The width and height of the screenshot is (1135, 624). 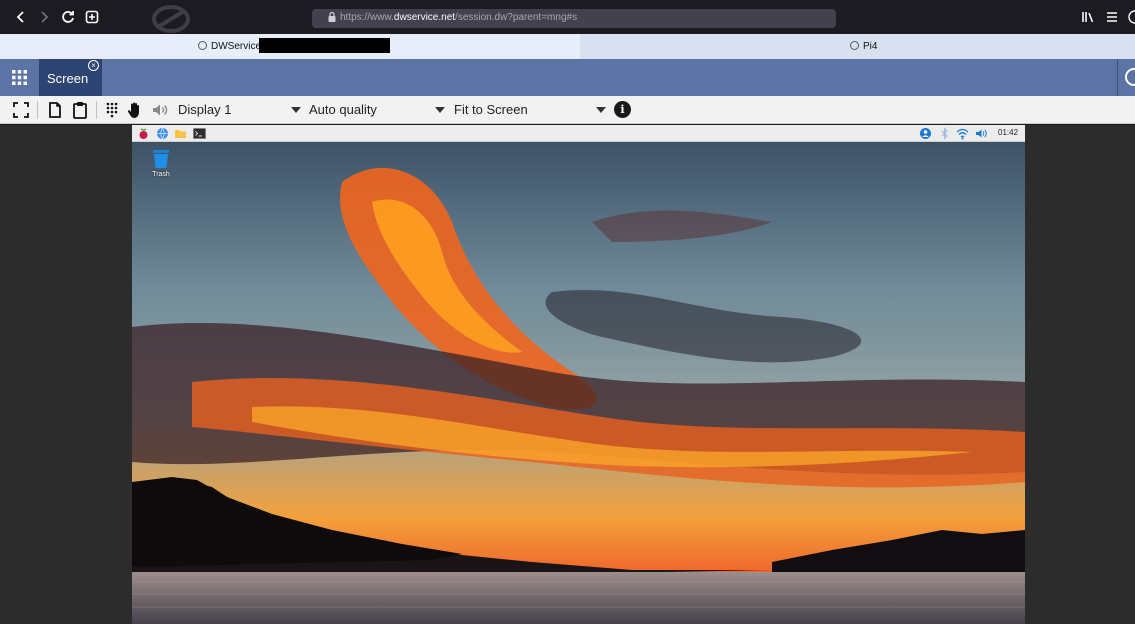 I want to click on menu-button, so click(x=1112, y=17).